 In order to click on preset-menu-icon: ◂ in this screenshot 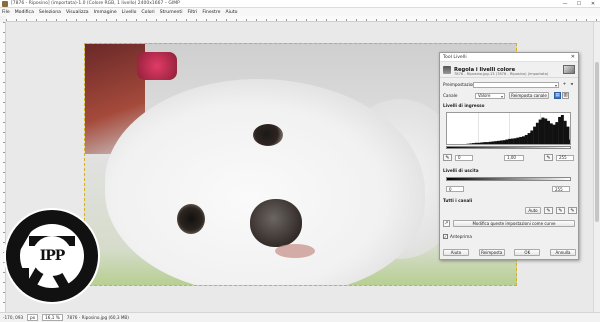, I will do `click(571, 84)`.